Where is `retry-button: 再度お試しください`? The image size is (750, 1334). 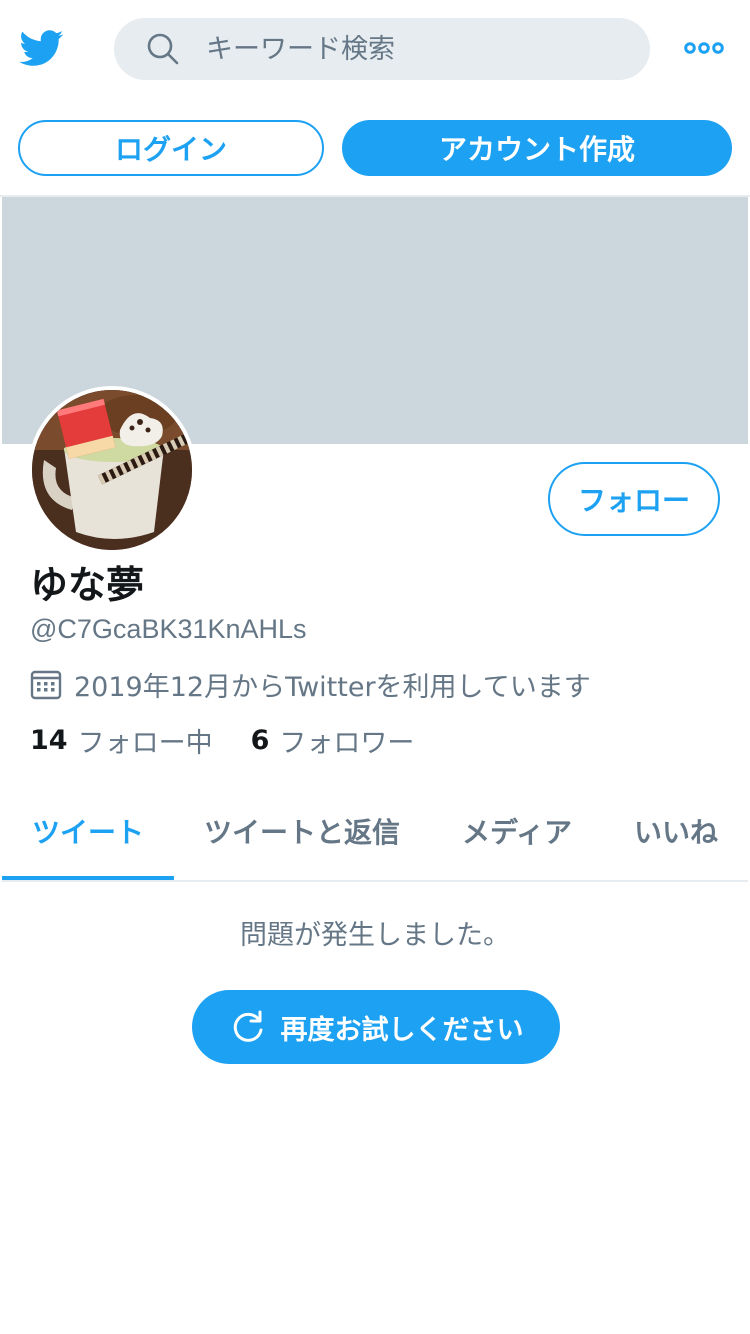
retry-button: 再度お試しください is located at coordinates (376, 1027).